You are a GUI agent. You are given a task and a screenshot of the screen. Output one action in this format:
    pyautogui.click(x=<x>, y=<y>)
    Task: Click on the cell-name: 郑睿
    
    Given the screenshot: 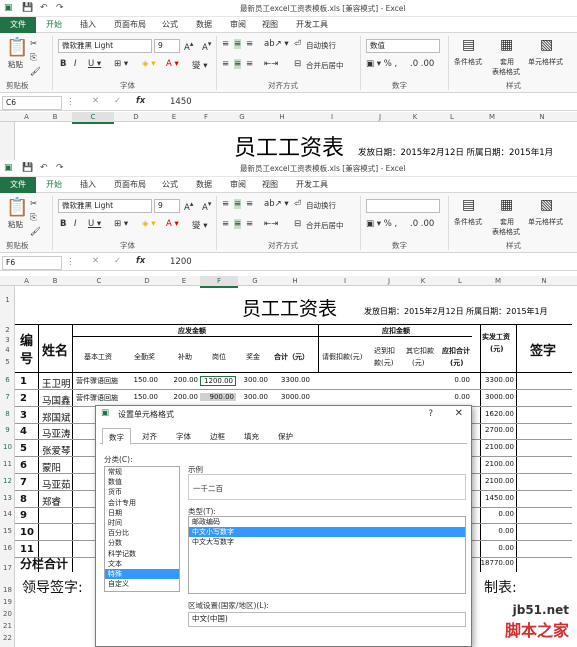 What is the action you would take?
    pyautogui.click(x=51, y=501)
    